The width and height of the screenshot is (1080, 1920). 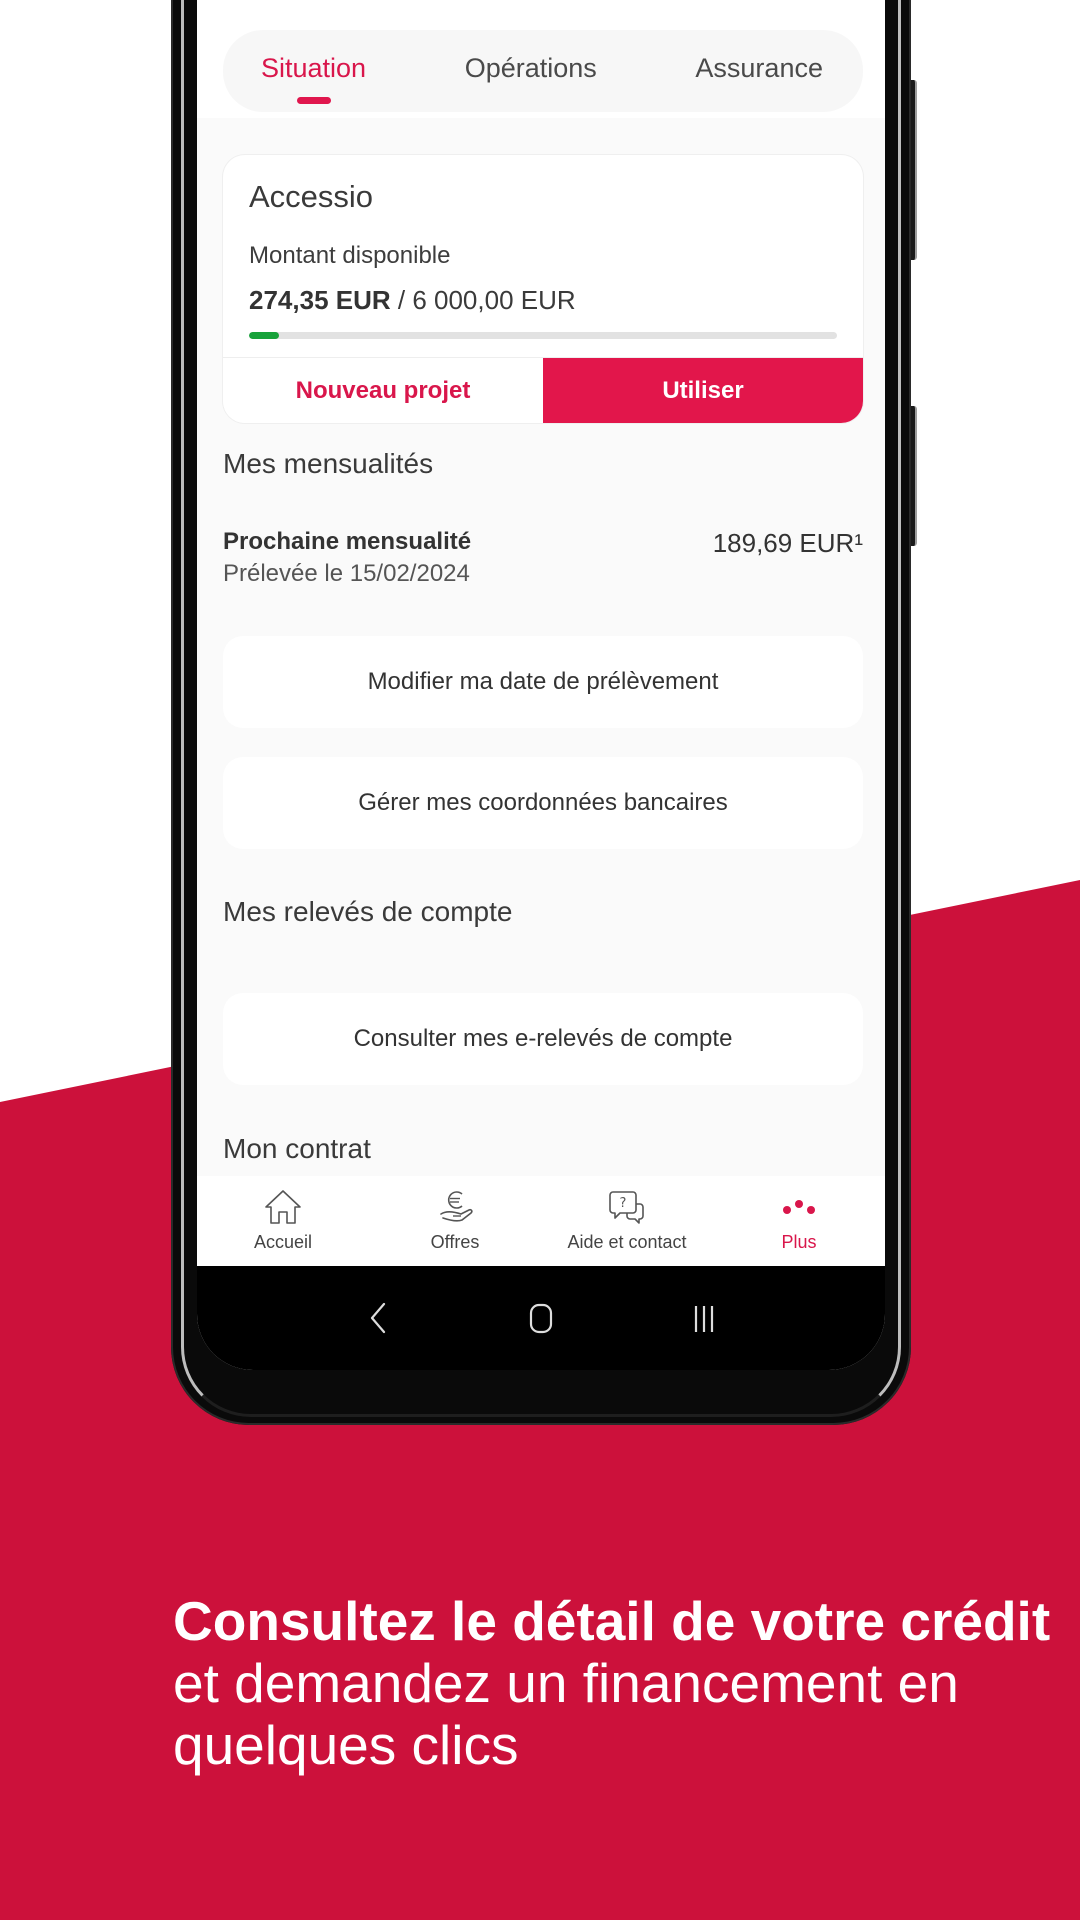 What do you see at coordinates (283, 1242) in the screenshot?
I see `nav-label: Accueil` at bounding box center [283, 1242].